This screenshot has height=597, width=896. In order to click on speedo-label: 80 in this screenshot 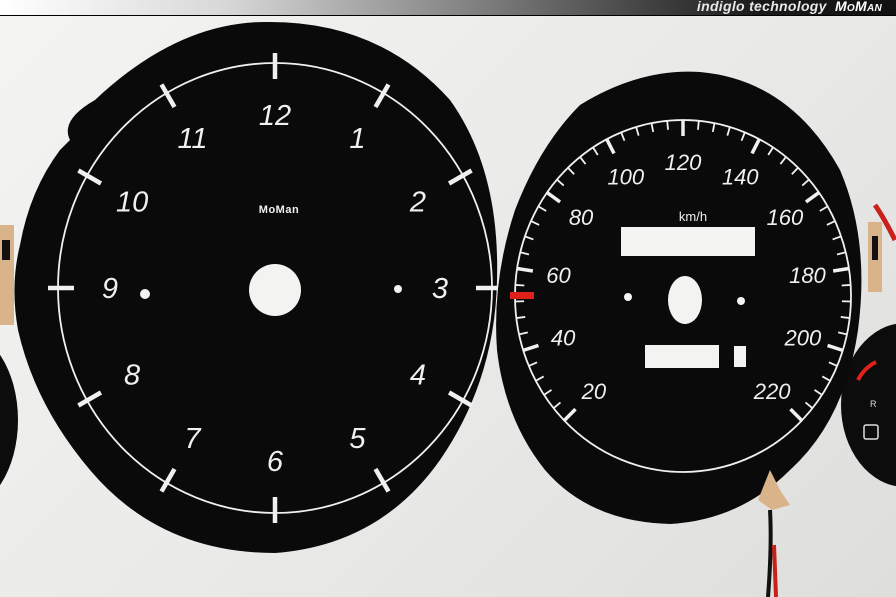, I will do `click(581, 217)`.